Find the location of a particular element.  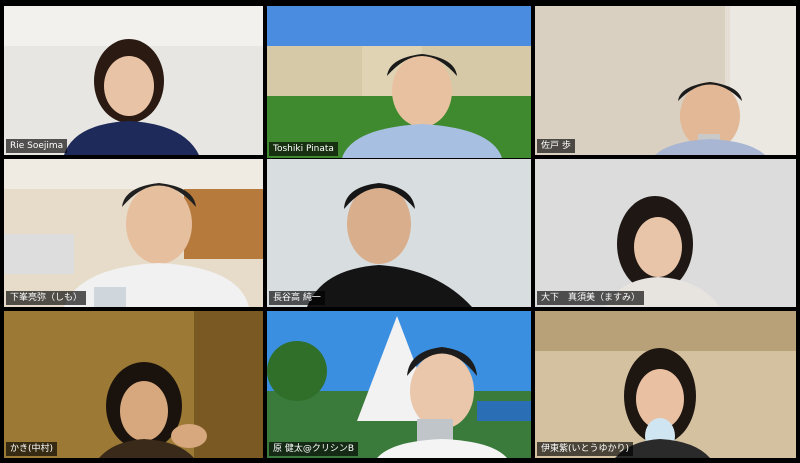

video-tile-haseko: 長谷高 純一 is located at coordinates (399, 233).